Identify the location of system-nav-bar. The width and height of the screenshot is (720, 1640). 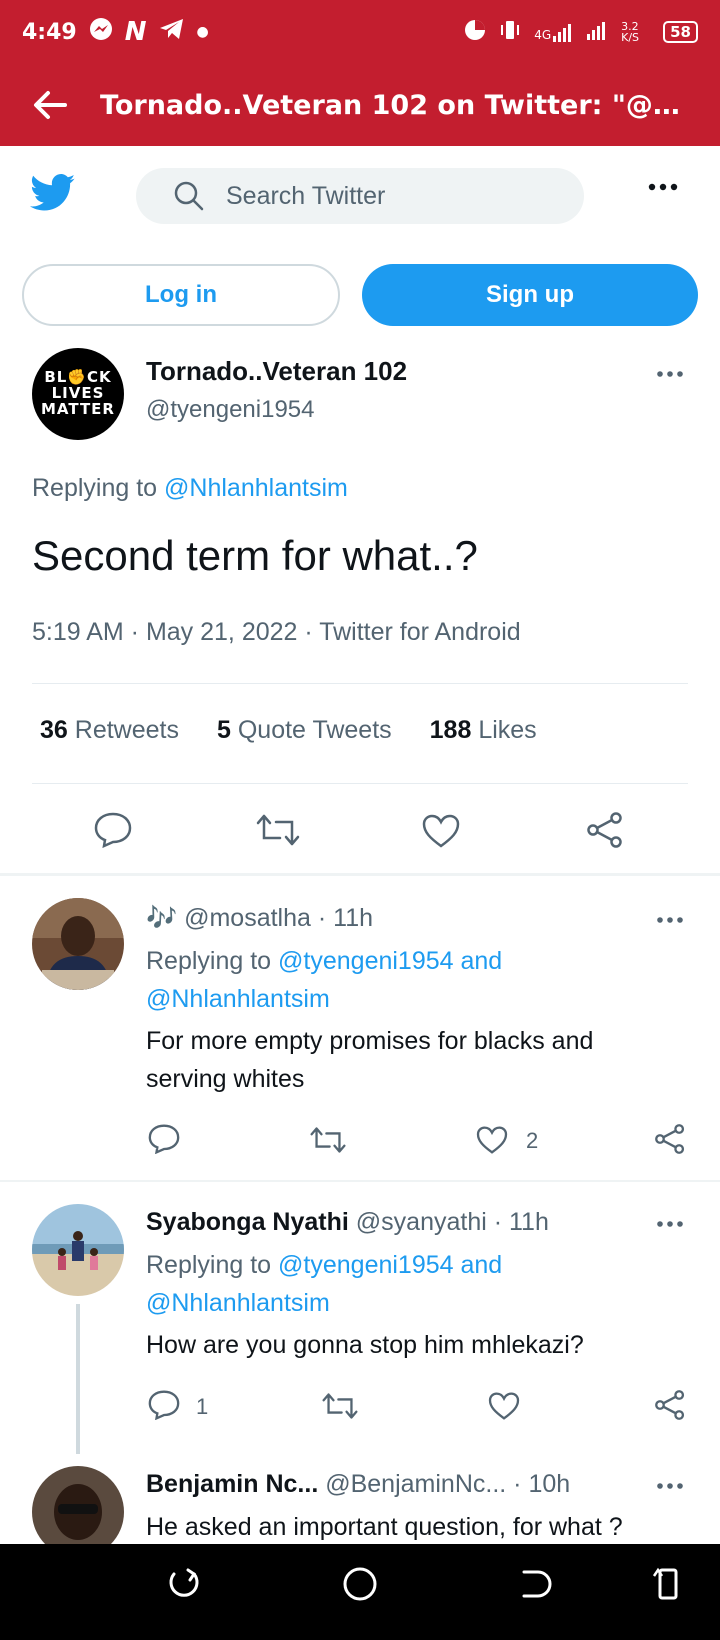
(360, 1592).